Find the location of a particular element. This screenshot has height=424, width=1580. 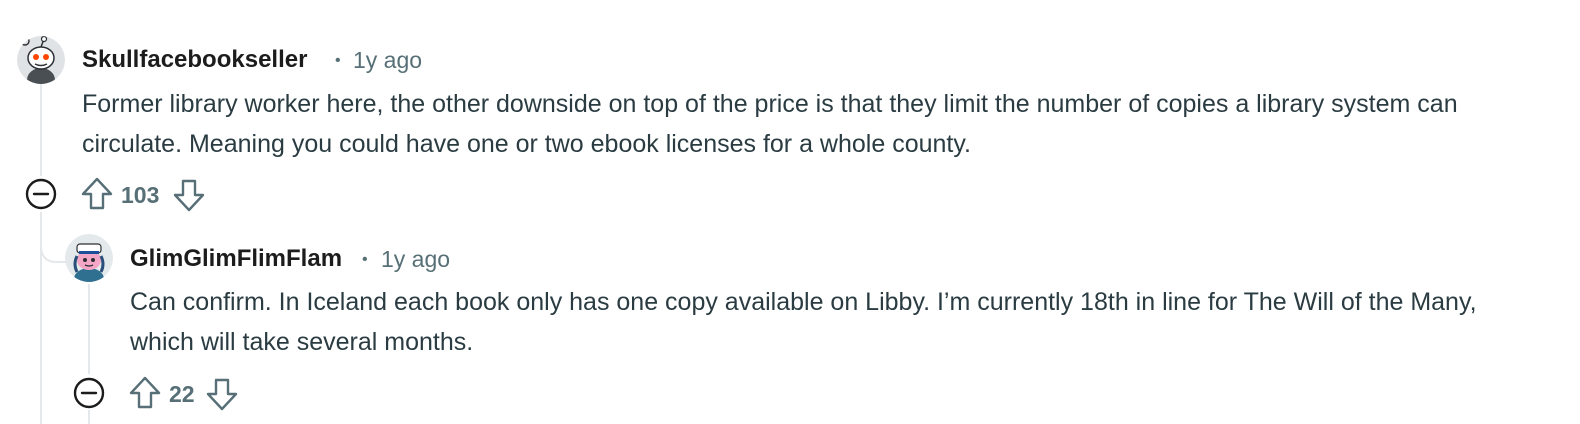

thread-line-reply-lower is located at coordinates (89, 417).